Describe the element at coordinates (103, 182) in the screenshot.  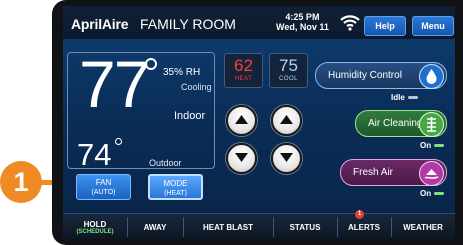
I see `fan-label: FAN` at that location.